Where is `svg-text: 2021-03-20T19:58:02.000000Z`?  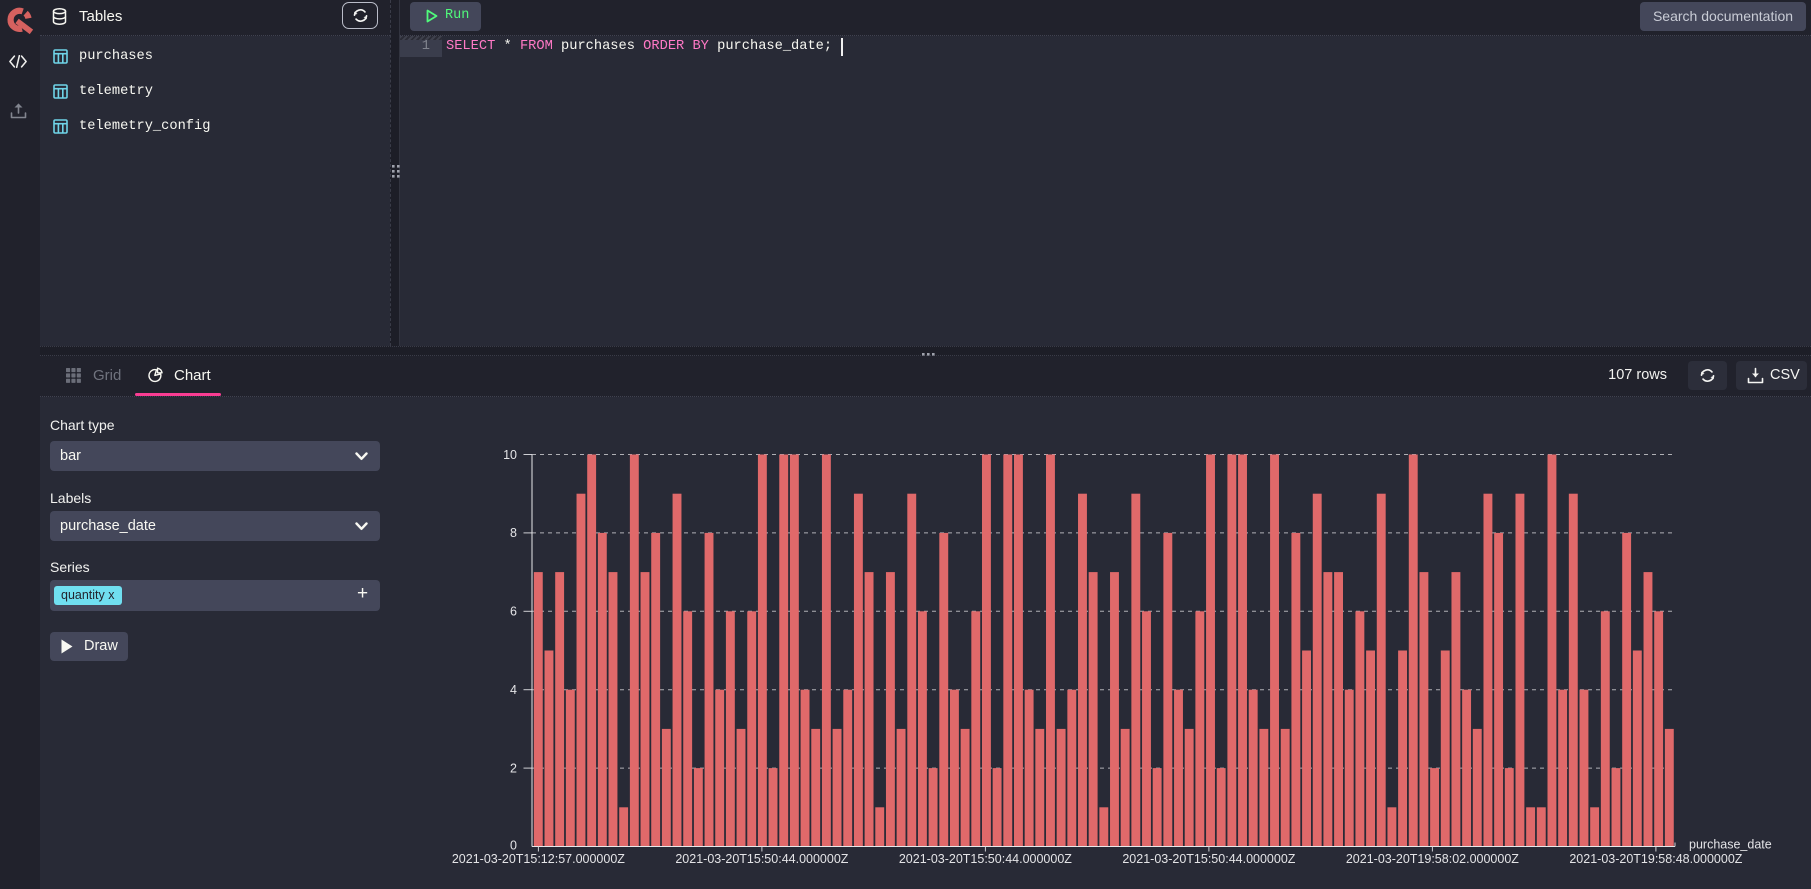 svg-text: 2021-03-20T19:58:02.000000Z is located at coordinates (1432, 859).